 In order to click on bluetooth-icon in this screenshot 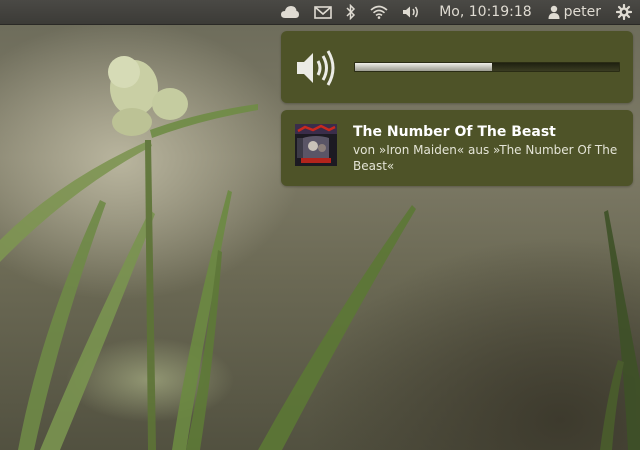, I will do `click(351, 12)`.